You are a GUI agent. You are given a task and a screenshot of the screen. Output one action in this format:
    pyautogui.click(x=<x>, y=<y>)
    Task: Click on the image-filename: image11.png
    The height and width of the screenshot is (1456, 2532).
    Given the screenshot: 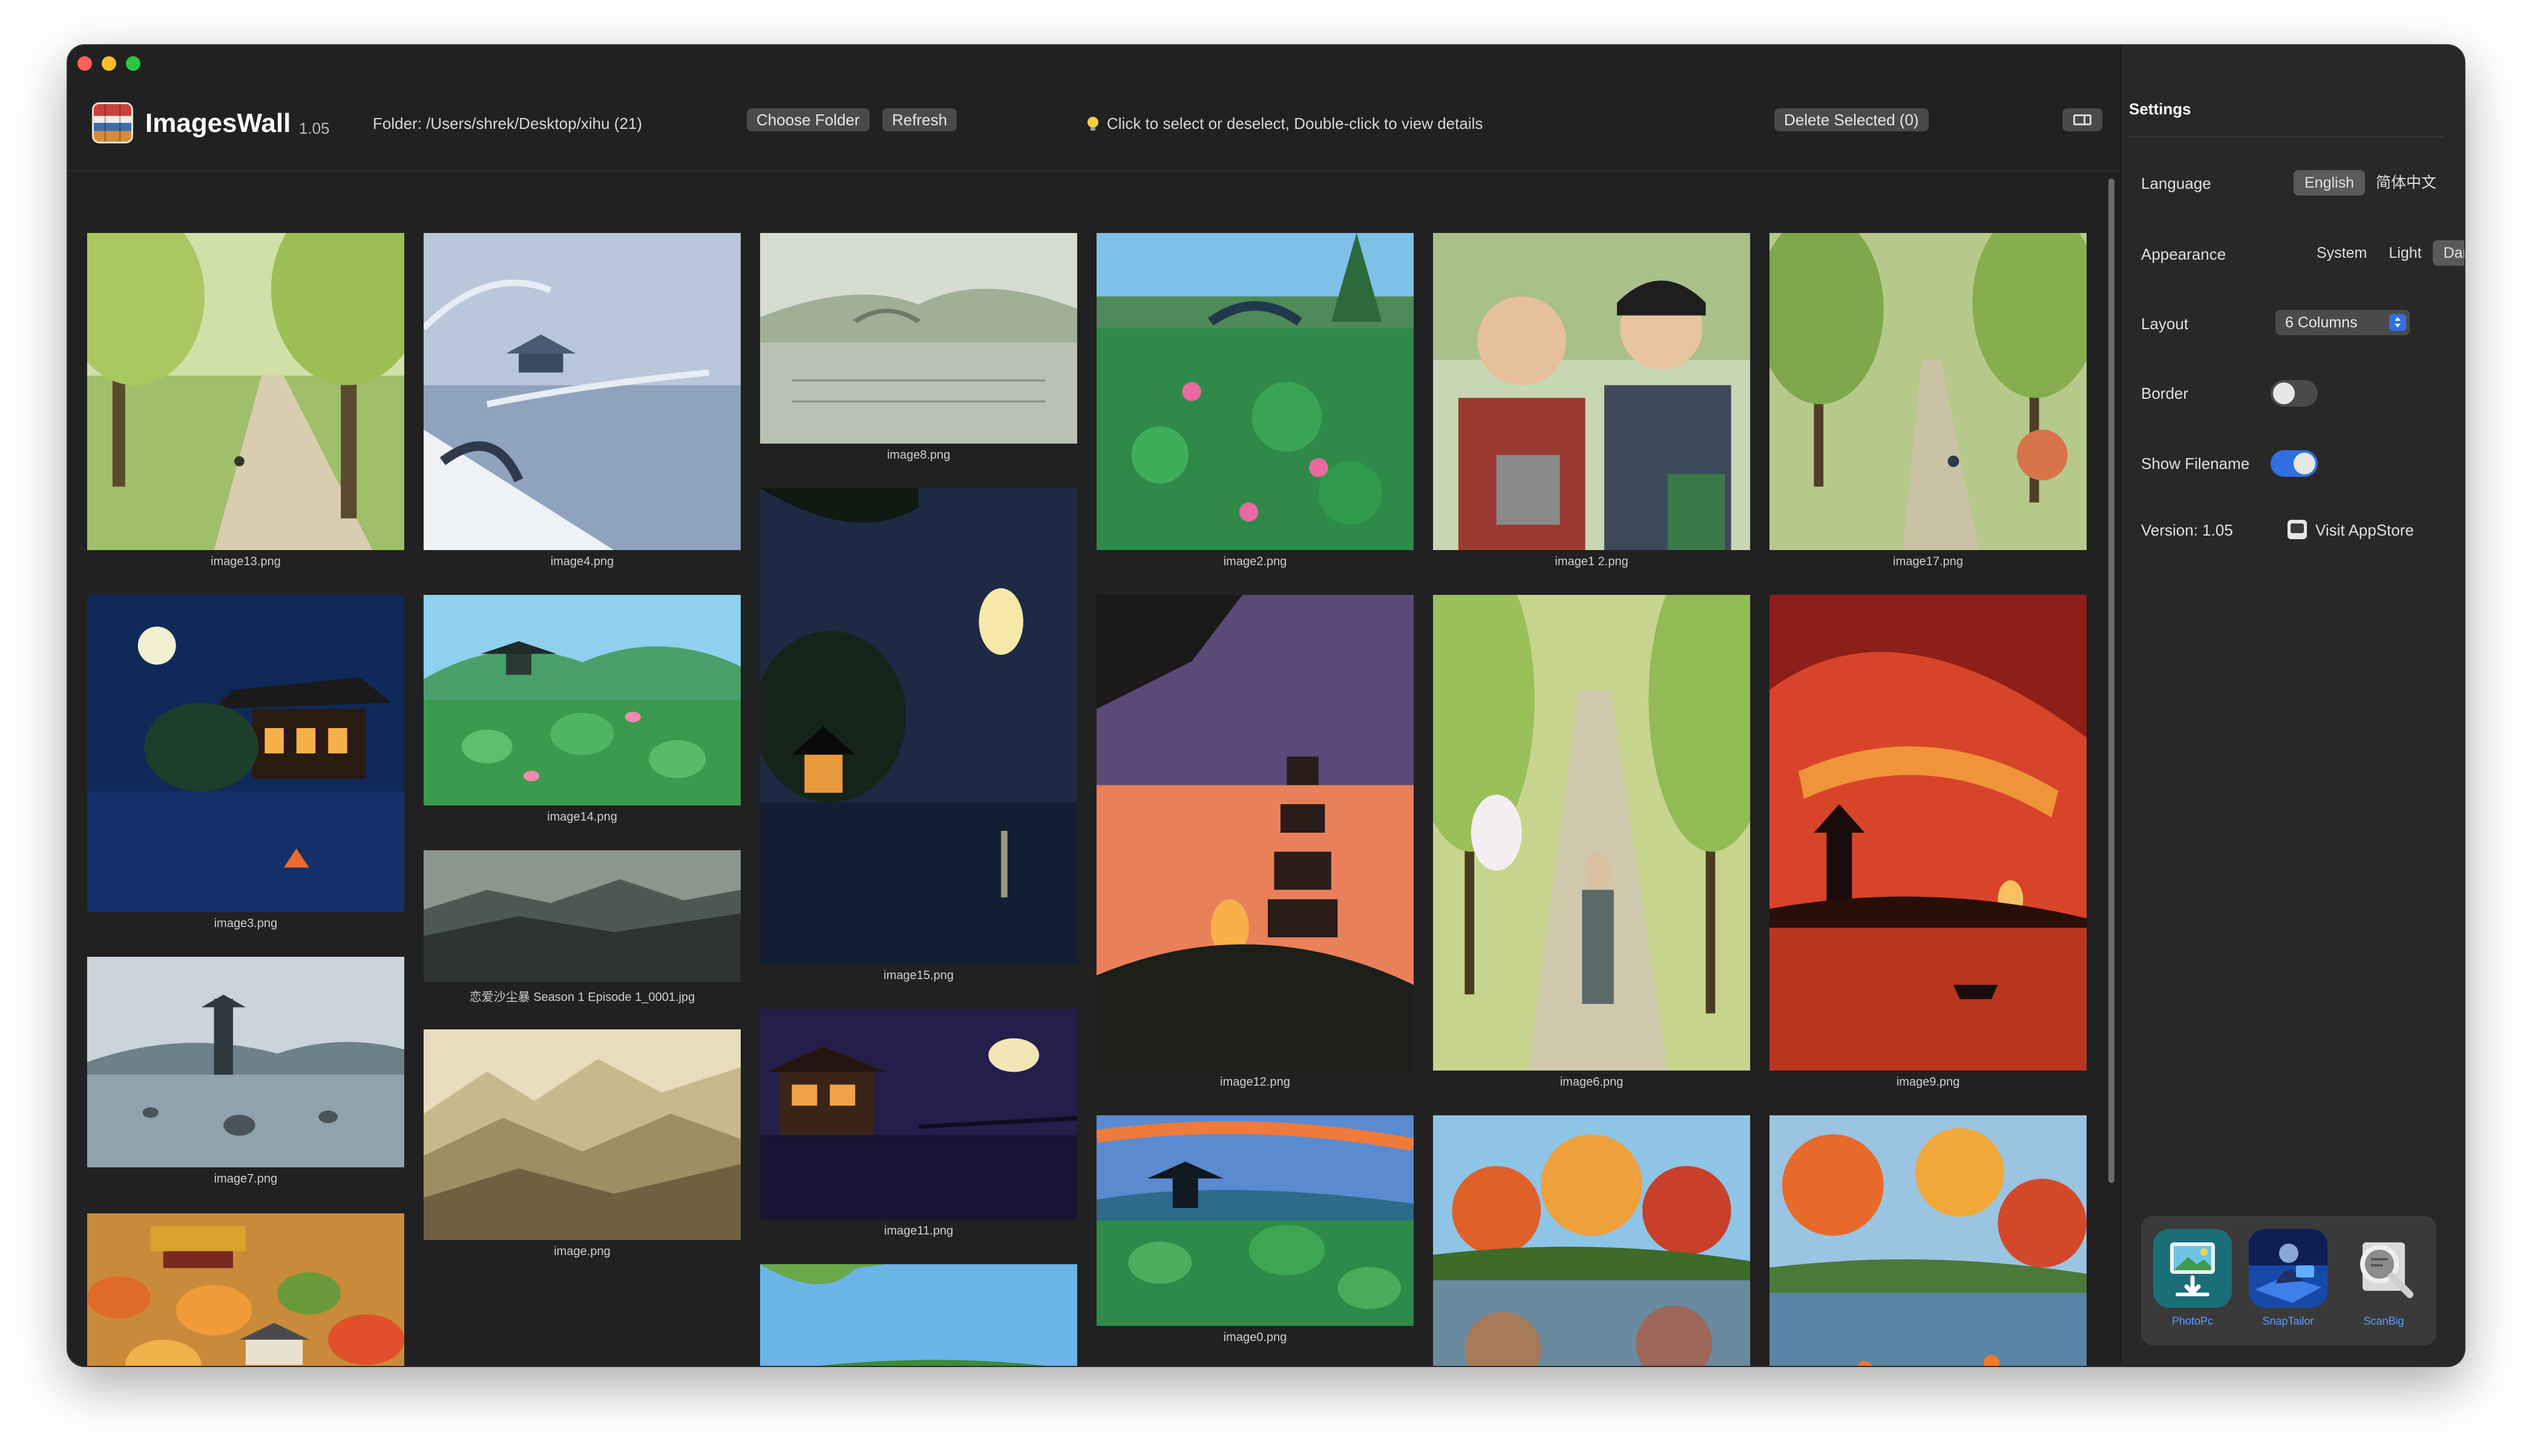 What is the action you would take?
    pyautogui.click(x=919, y=1231)
    